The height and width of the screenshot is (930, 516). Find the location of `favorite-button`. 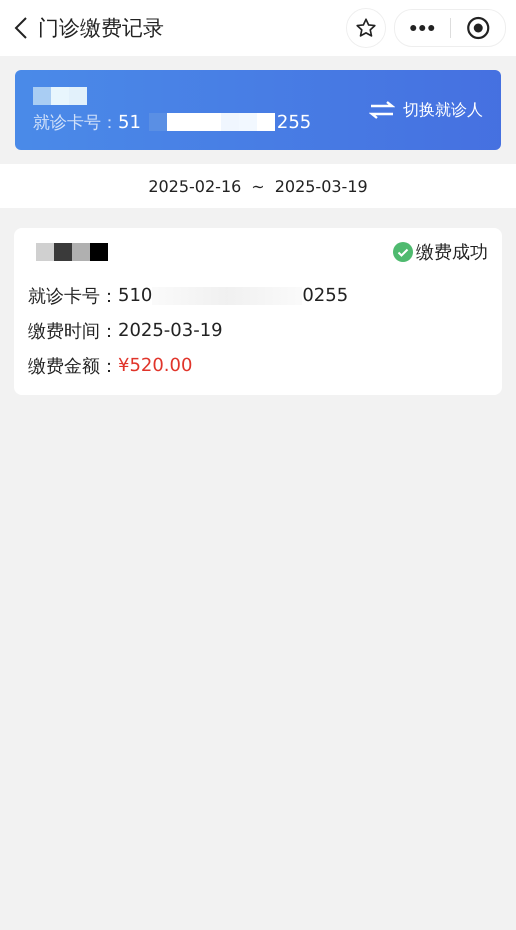

favorite-button is located at coordinates (366, 28).